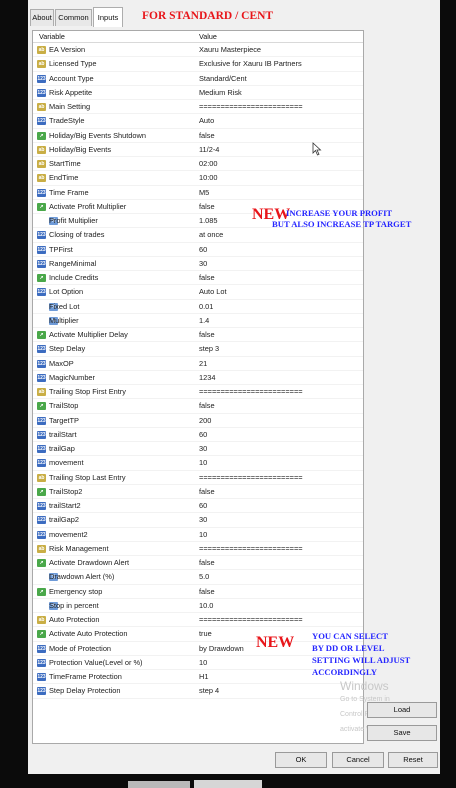 The image size is (456, 788). I want to click on tab-about: About, so click(42, 17).